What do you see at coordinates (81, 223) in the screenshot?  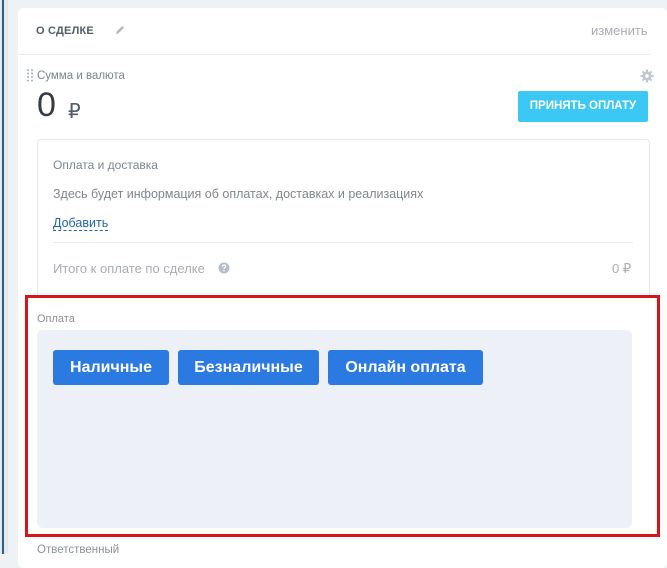 I see `add-link: Добавить` at bounding box center [81, 223].